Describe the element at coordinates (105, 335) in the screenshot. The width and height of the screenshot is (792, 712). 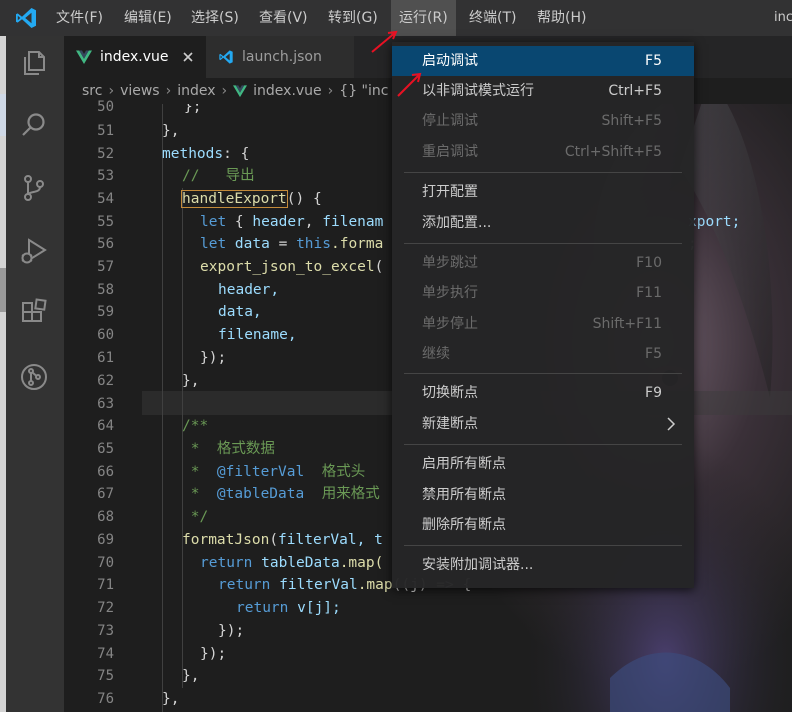
I see `line-number: 60` at that location.